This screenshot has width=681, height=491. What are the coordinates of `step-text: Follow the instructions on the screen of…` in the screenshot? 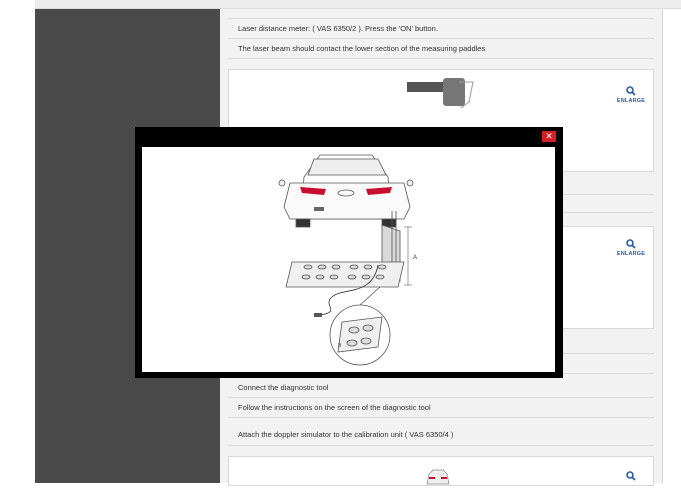 It's located at (334, 407).